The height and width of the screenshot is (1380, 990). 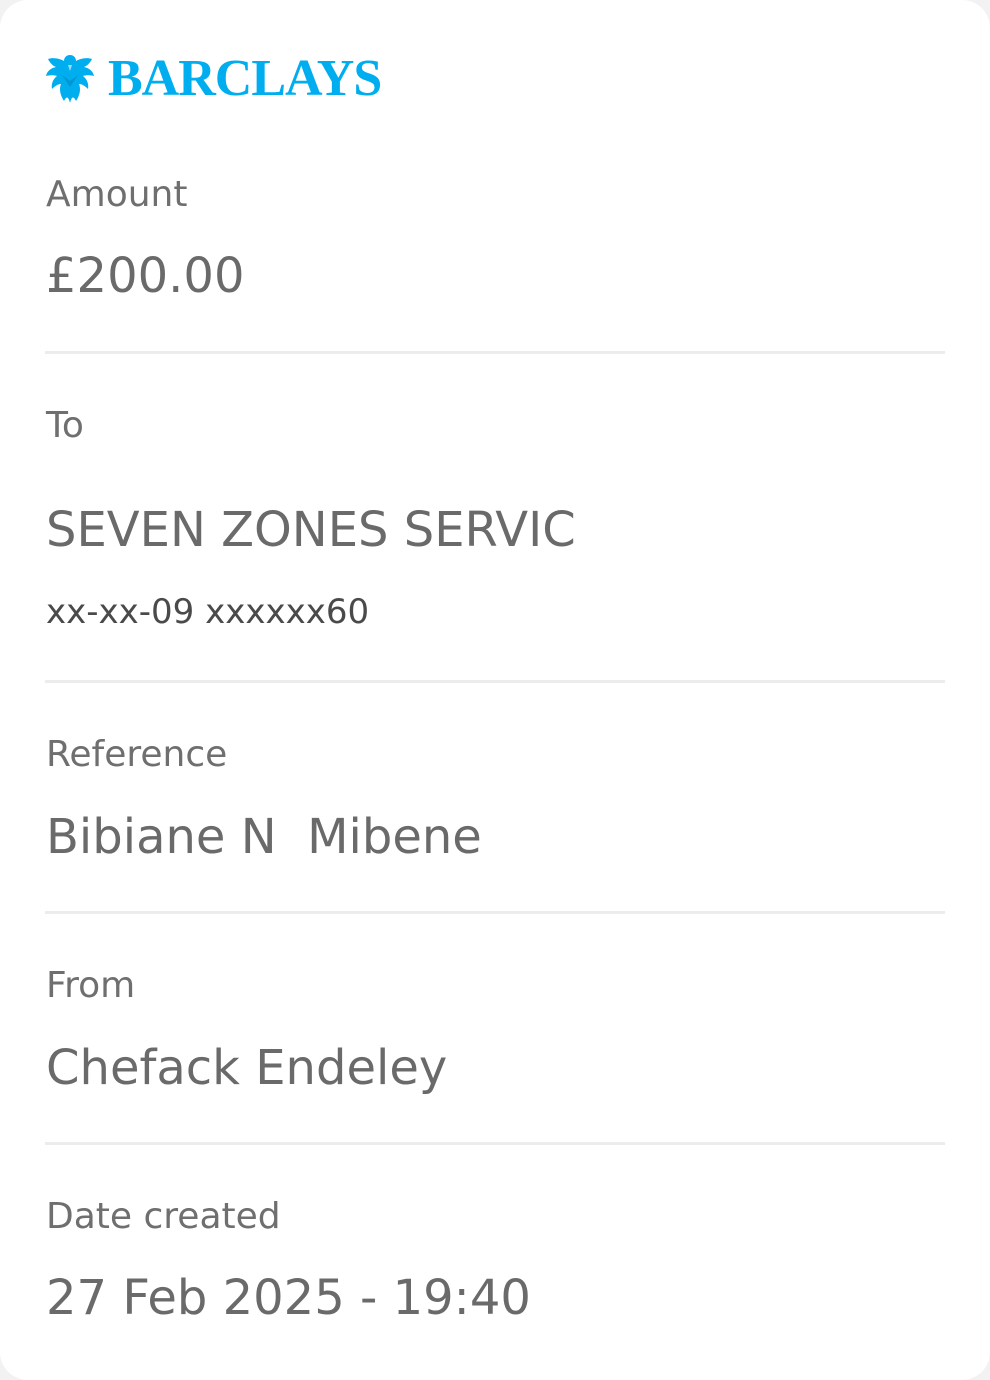 What do you see at coordinates (91, 985) in the screenshot?
I see `from-label: From` at bounding box center [91, 985].